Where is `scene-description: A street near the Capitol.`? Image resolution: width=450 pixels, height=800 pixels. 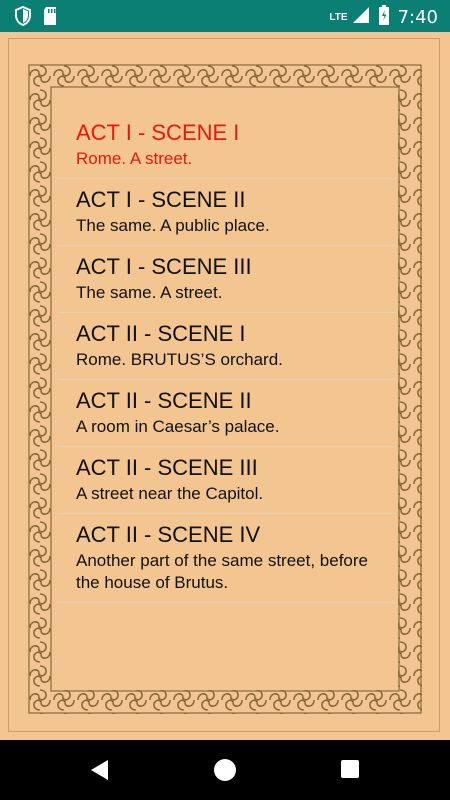
scene-description: A street near the Capitol. is located at coordinates (170, 493).